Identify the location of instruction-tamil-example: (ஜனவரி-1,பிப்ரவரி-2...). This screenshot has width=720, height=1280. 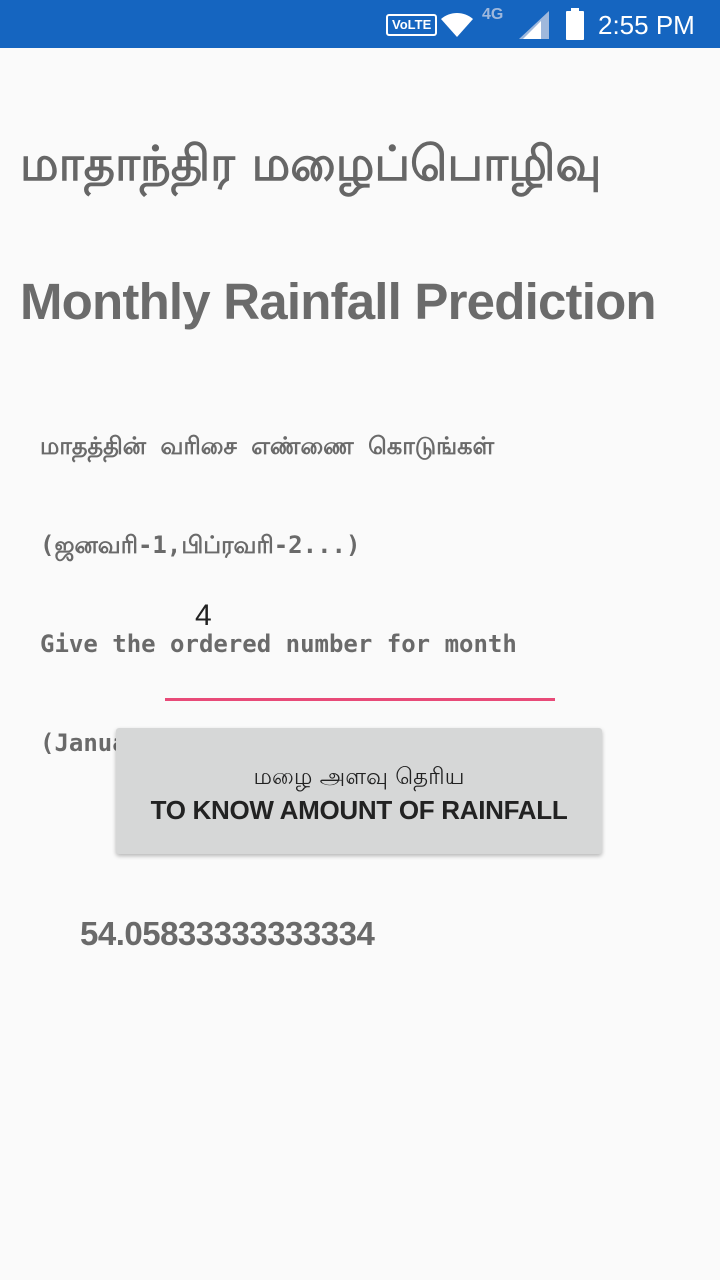
(200, 545).